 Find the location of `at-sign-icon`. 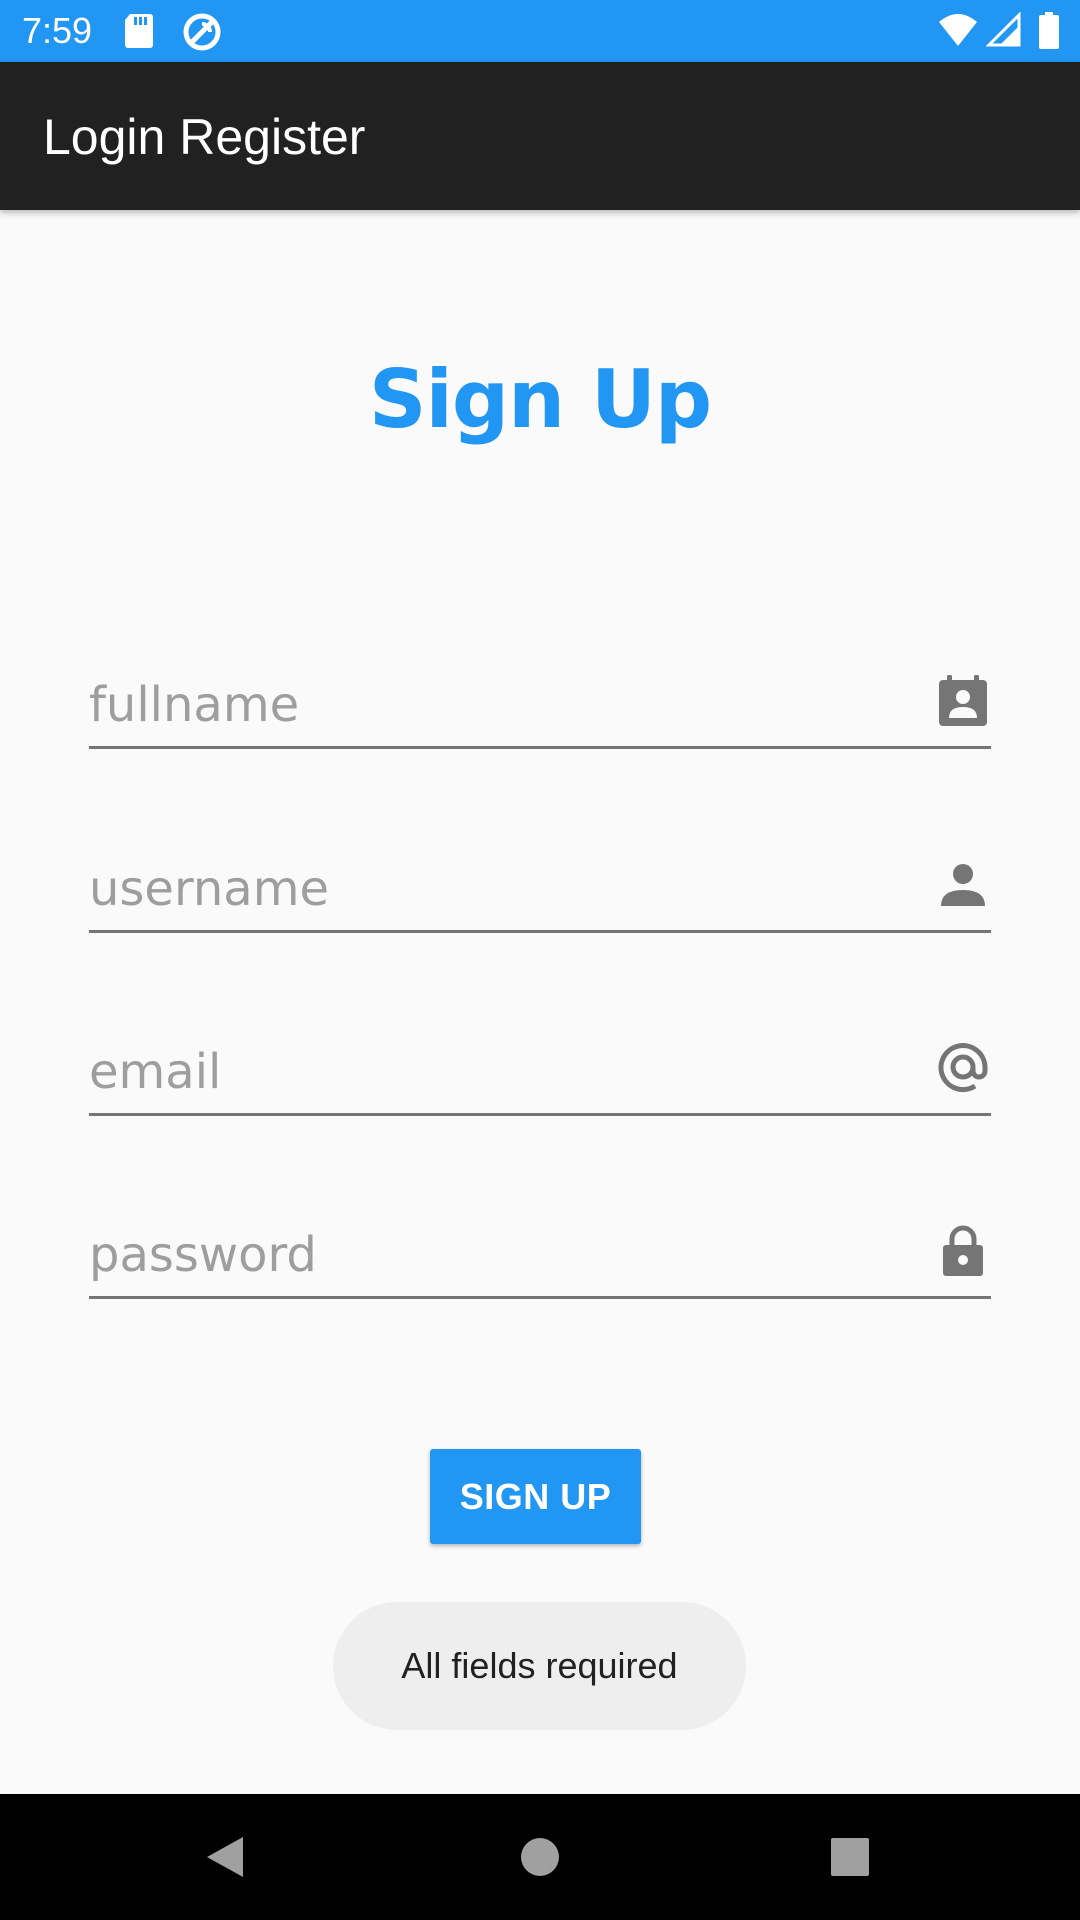

at-sign-icon is located at coordinates (963, 1068).